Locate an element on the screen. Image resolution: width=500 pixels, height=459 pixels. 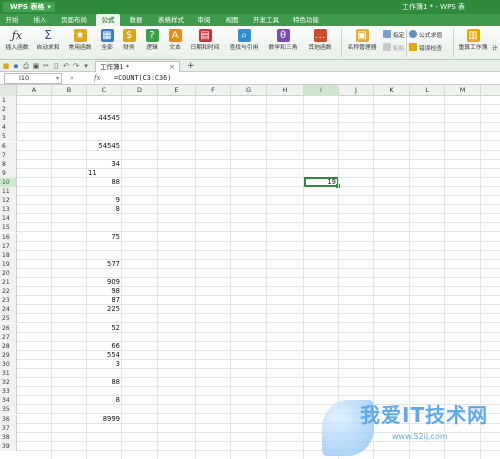
row-header: 17 is located at coordinates (8, 246).